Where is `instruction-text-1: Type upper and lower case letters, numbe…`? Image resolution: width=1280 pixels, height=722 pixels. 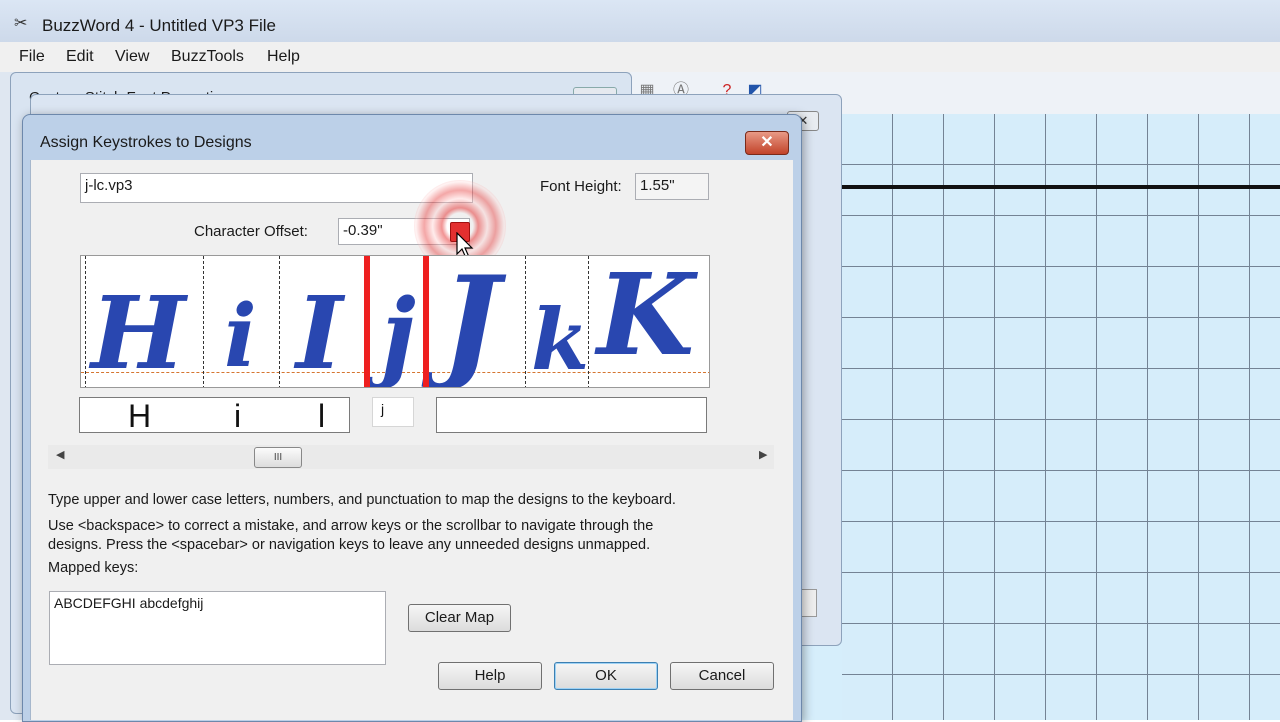
instruction-text-1: Type upper and lower case letters, numbe… is located at coordinates (362, 500).